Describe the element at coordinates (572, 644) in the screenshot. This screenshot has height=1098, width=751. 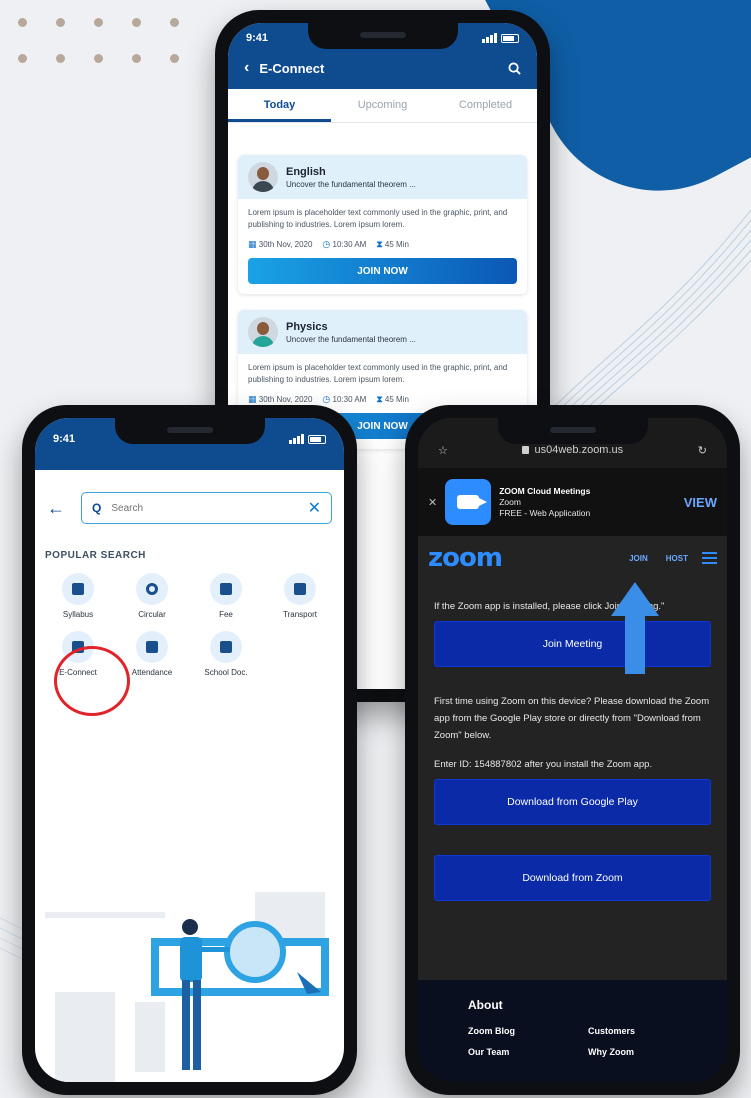
I see `join-meeting-button: Join Meeting` at that location.